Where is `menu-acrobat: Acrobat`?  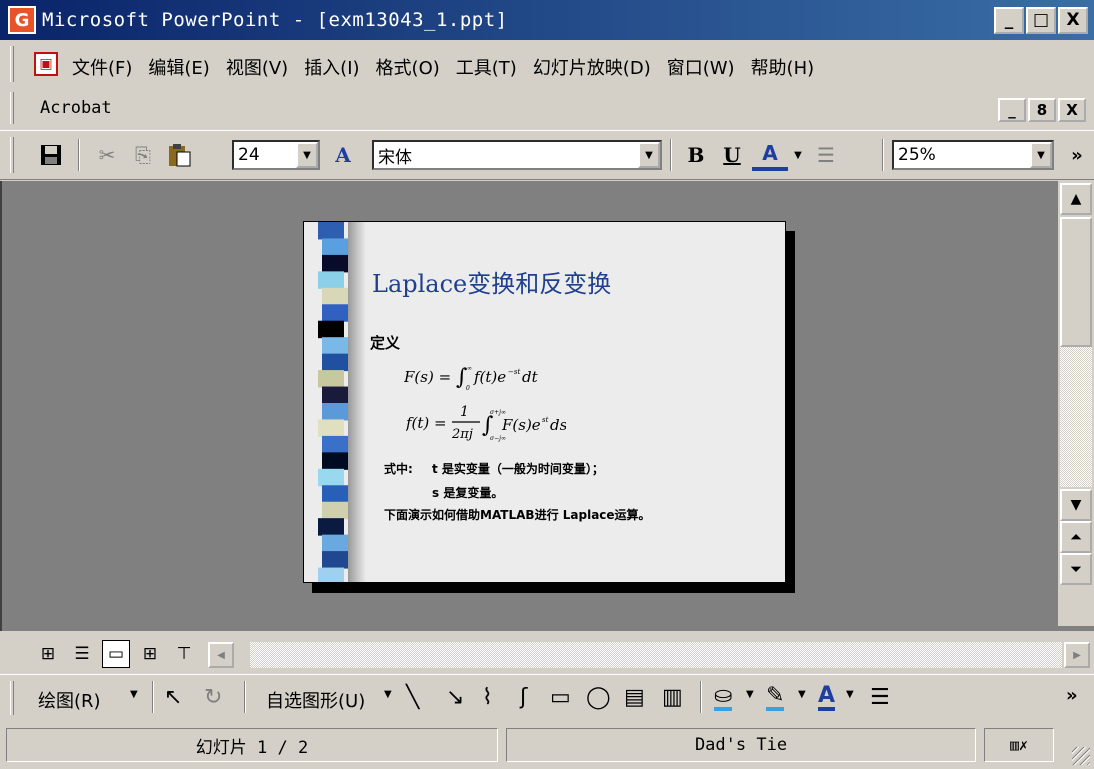
menu-acrobat: Acrobat is located at coordinates (76, 108).